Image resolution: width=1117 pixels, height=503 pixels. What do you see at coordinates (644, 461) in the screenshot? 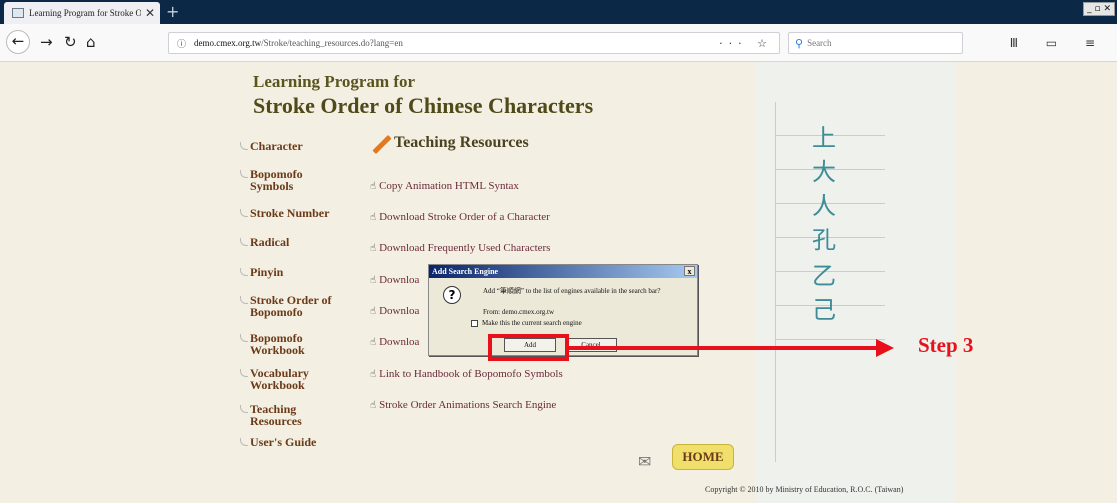
I see `mail-icon: ✉` at bounding box center [644, 461].